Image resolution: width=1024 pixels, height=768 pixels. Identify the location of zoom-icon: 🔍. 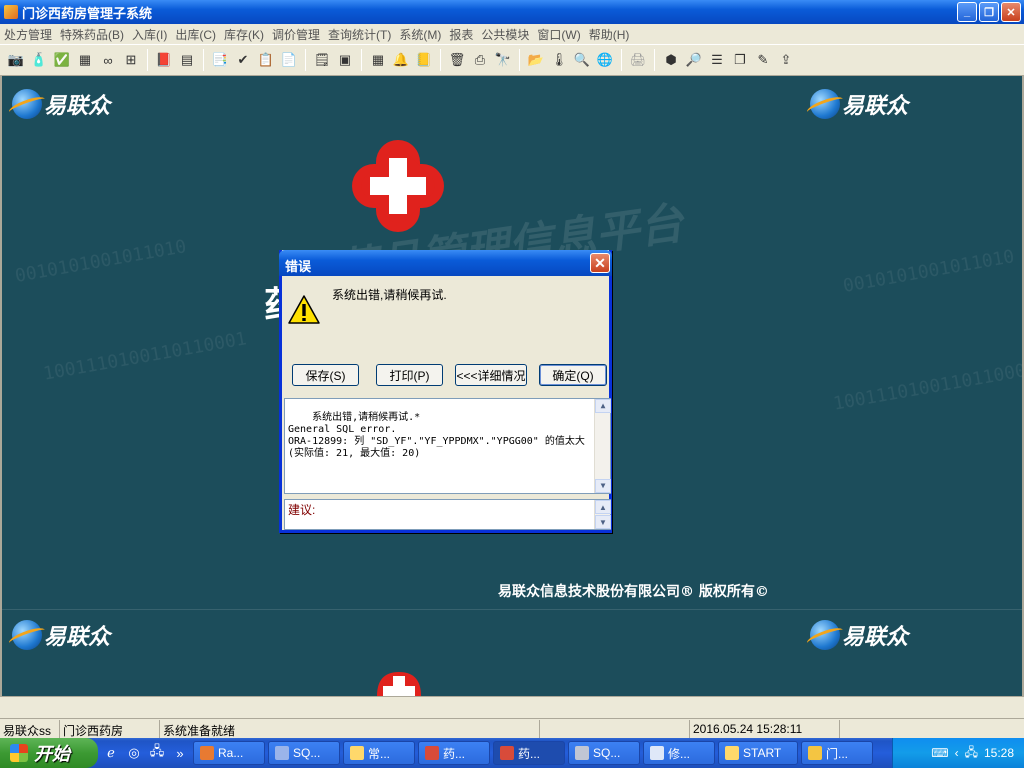
(582, 60).